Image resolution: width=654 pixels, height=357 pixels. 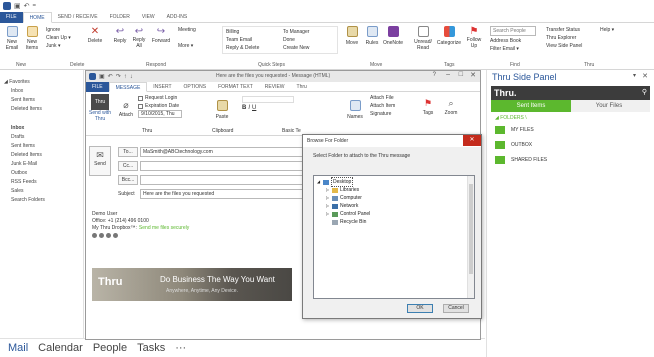 I want to click on side-tab-your-files: Your Files, so click(x=609, y=106).